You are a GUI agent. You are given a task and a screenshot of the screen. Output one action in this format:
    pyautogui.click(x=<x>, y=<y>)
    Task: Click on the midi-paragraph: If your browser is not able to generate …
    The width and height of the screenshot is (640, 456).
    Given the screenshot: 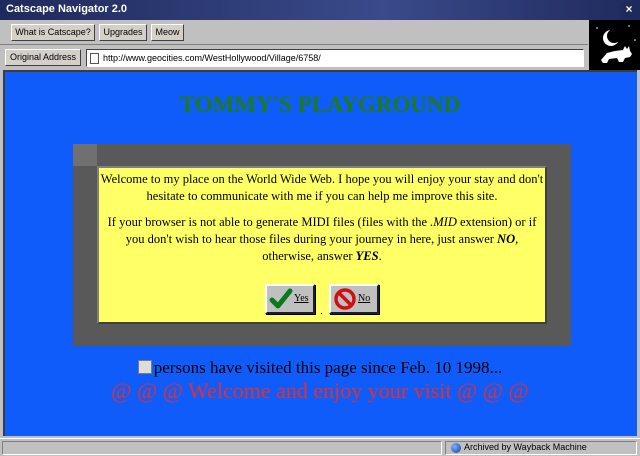 What is the action you would take?
    pyautogui.click(x=322, y=239)
    